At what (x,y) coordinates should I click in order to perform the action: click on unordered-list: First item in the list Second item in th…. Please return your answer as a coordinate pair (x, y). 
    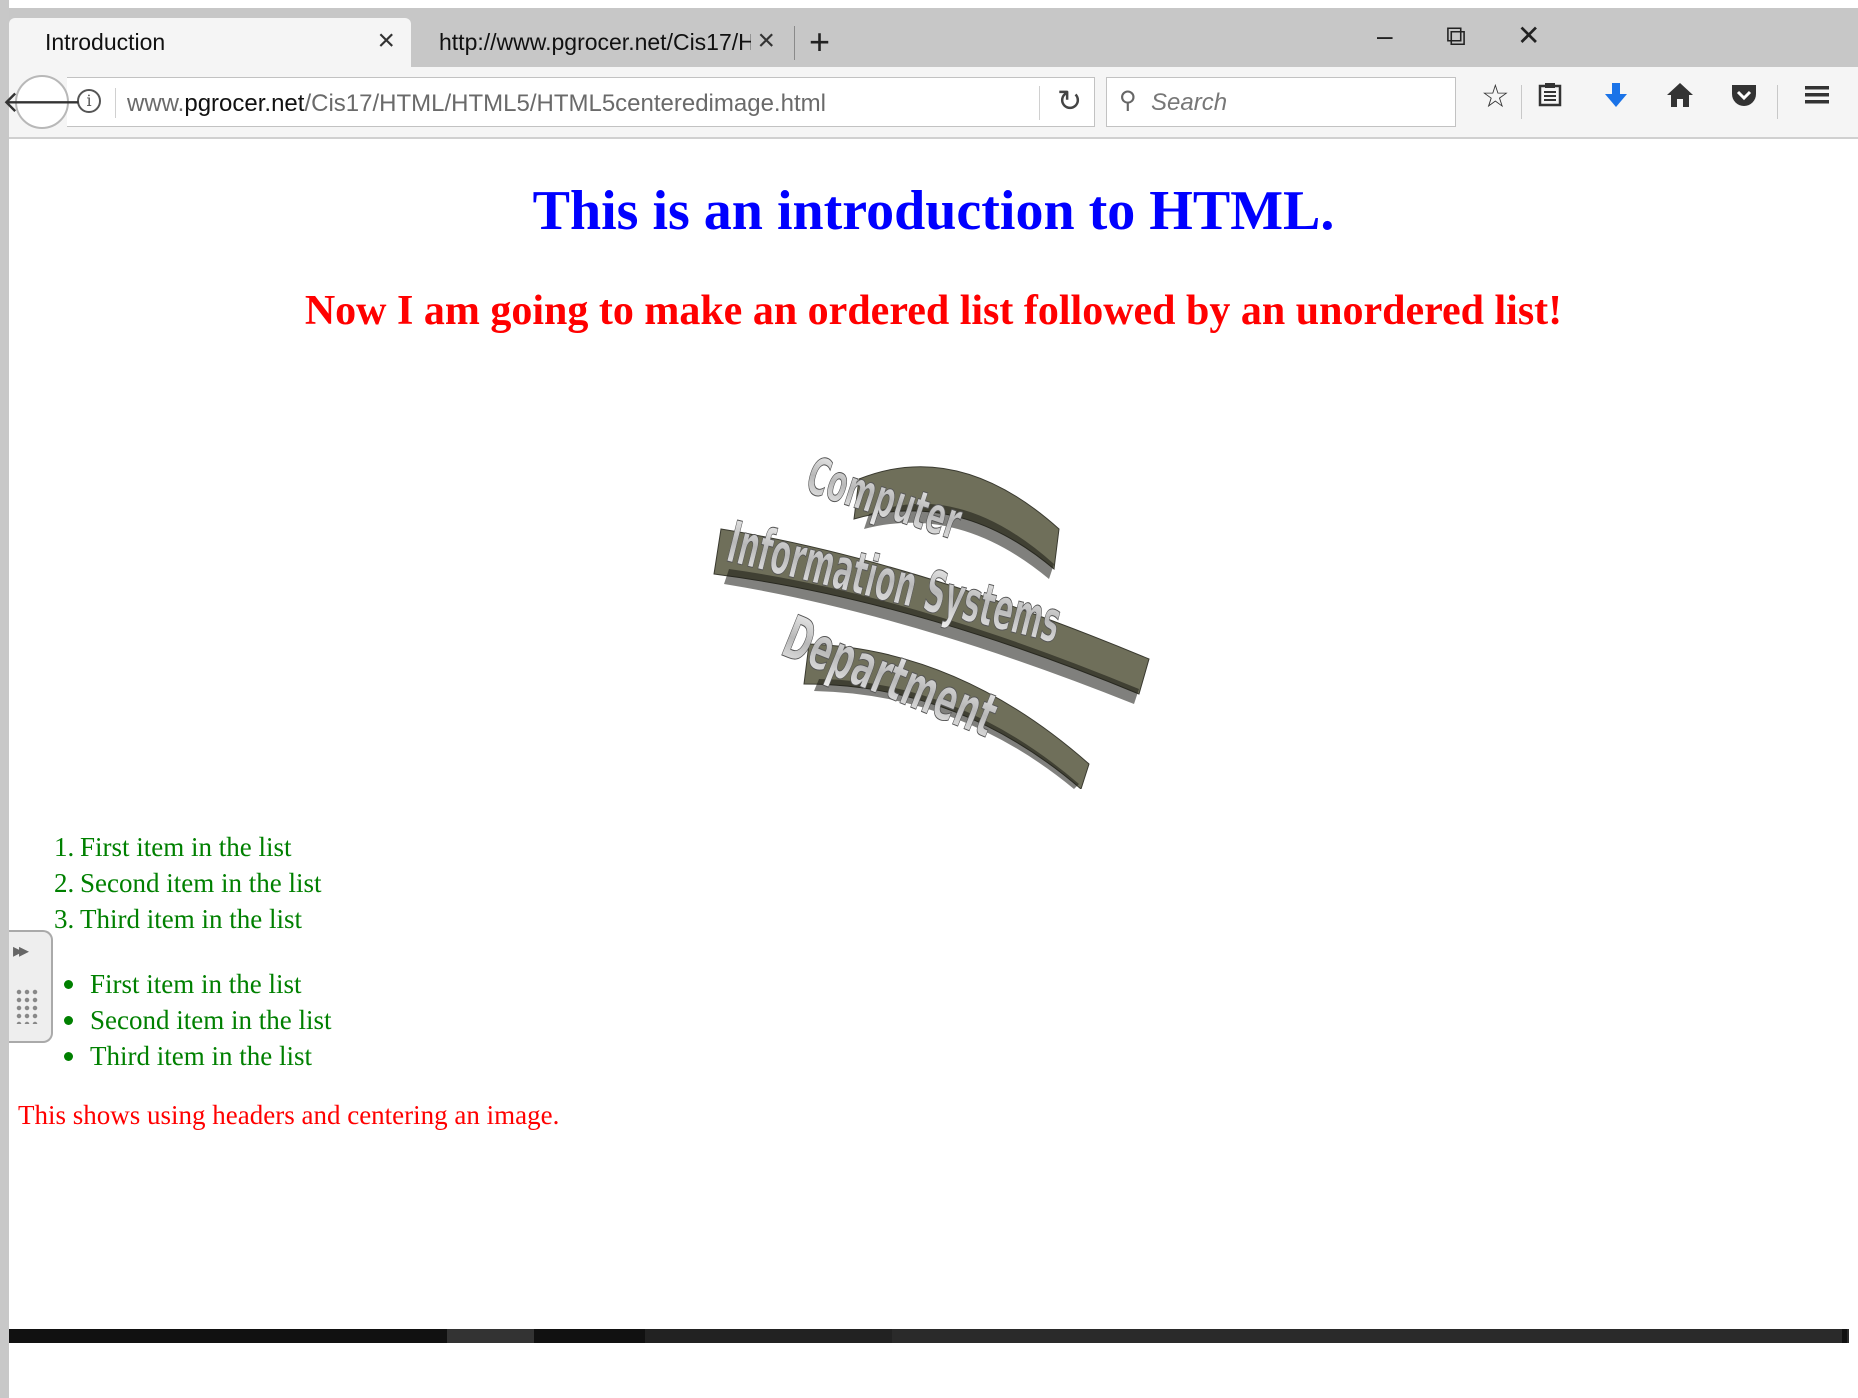
    Looking at the image, I should click on (192, 1020).